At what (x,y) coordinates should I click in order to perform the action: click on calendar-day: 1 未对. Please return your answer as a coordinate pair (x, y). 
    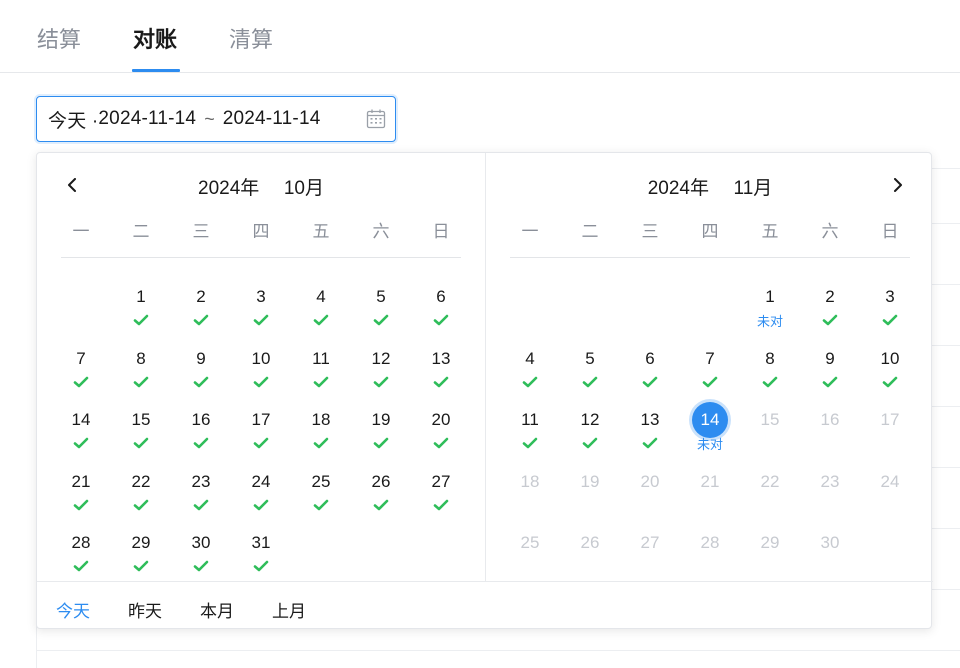
    Looking at the image, I should click on (770, 315).